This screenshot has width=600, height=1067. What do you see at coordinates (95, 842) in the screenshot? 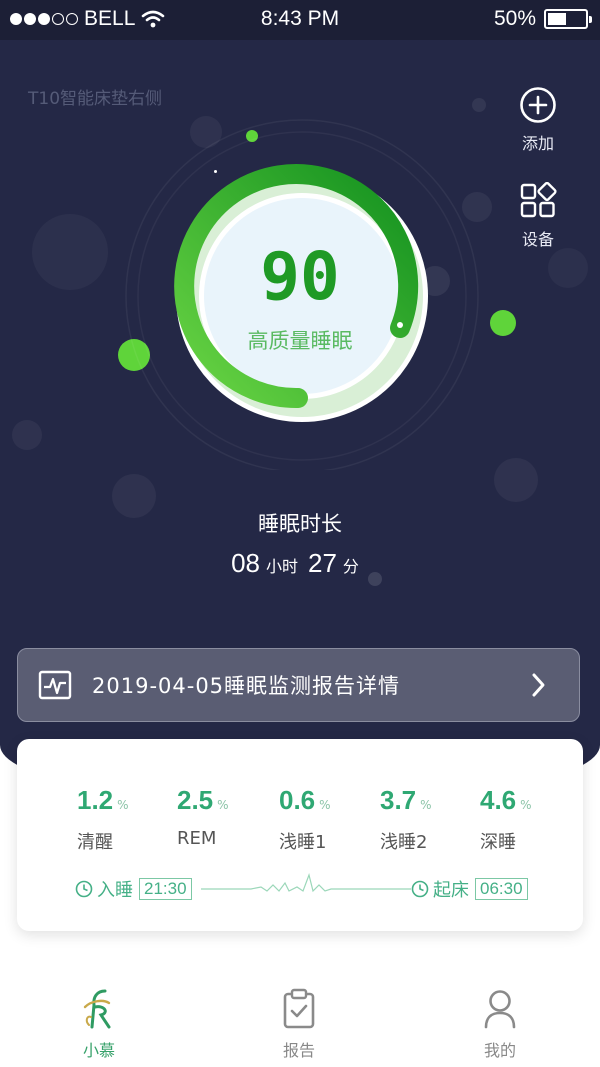
I see `stat-label: 清醒` at bounding box center [95, 842].